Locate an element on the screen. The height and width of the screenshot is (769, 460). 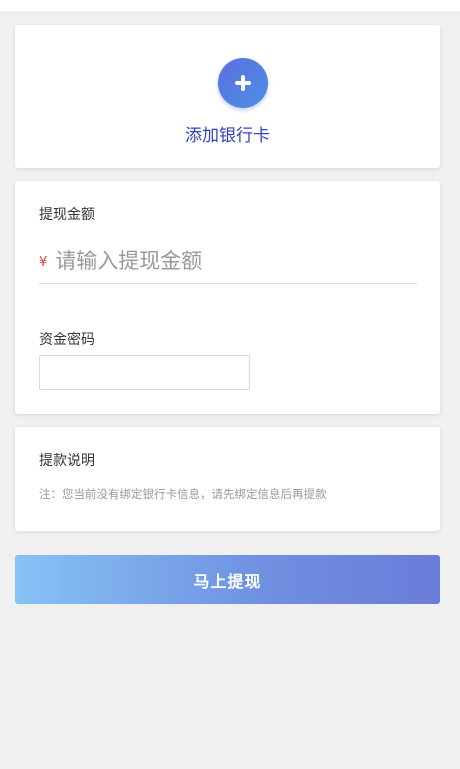
plus-circle-icon is located at coordinates (243, 83).